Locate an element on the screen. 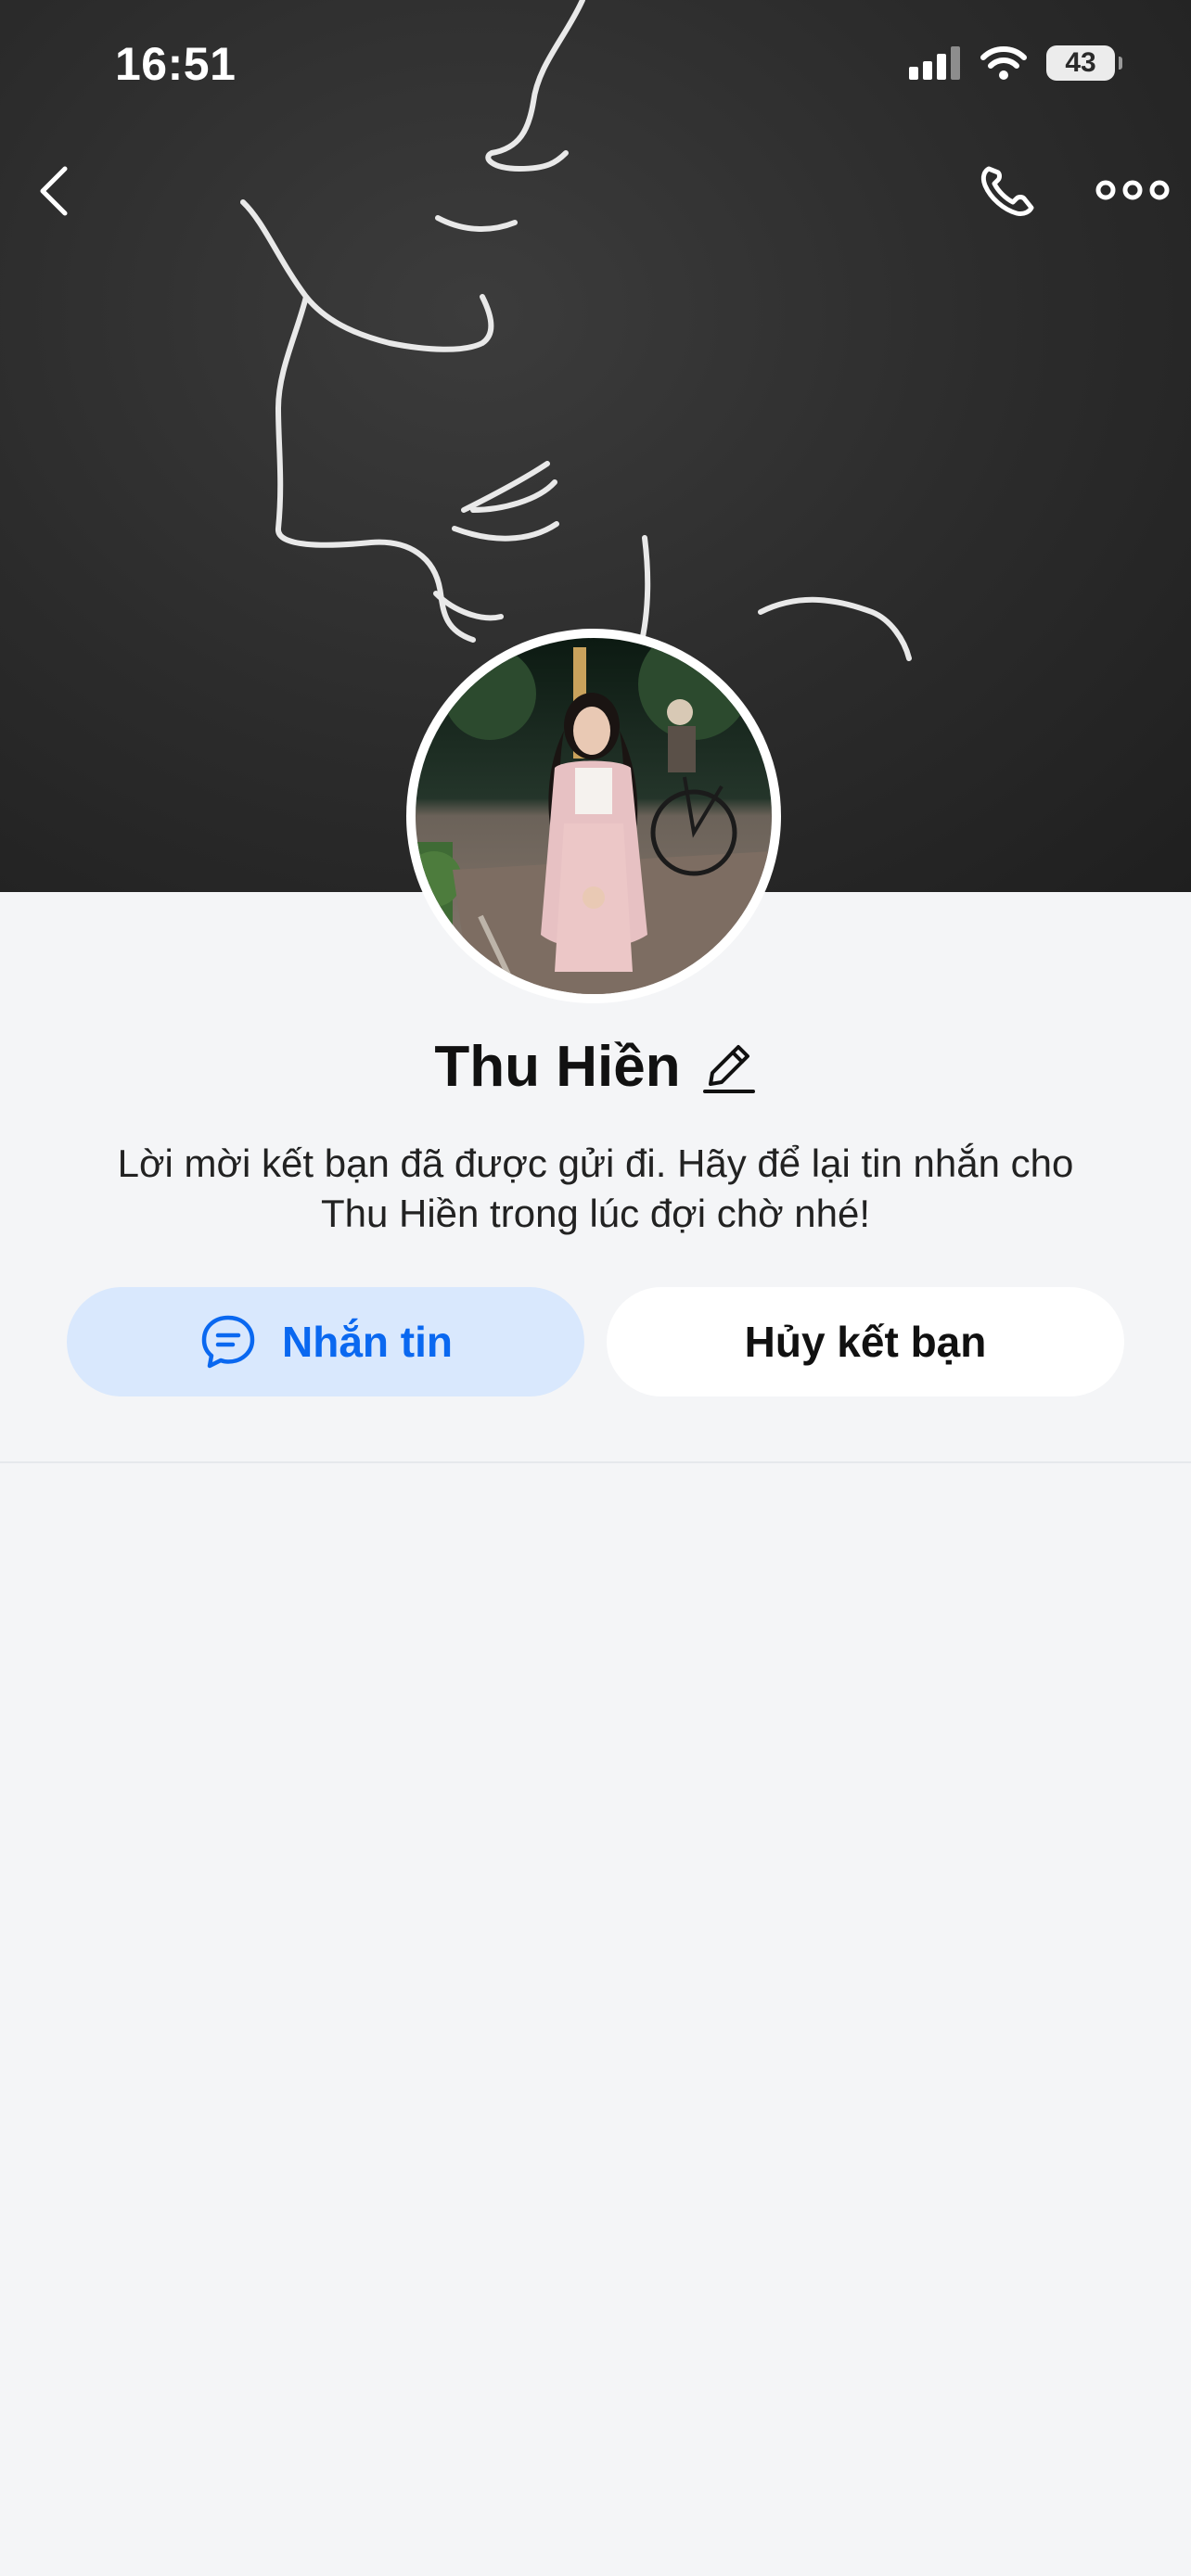 This screenshot has height=2576, width=1191. send-message-button: Nhắn tin is located at coordinates (325, 1341).